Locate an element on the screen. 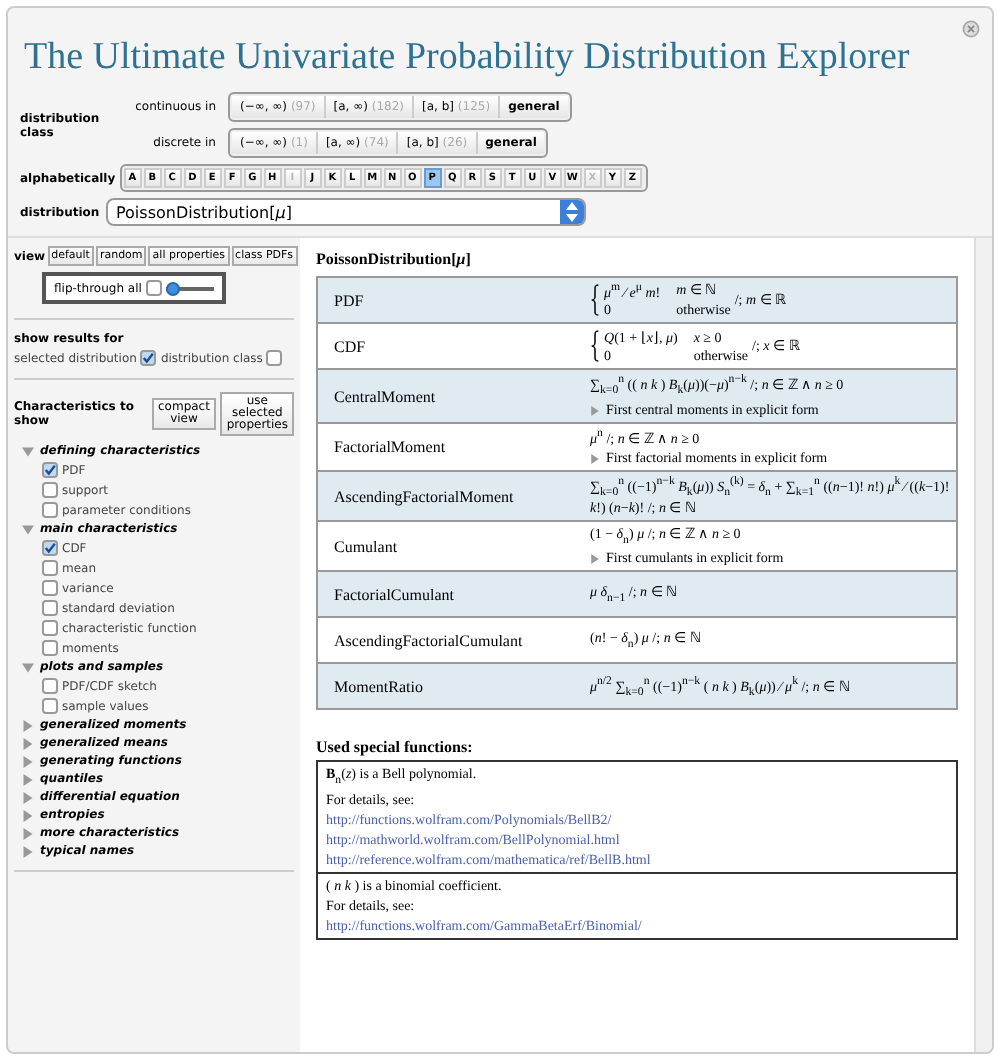 This screenshot has width=1000, height=1060. property-name: CentralMoment is located at coordinates (385, 396).